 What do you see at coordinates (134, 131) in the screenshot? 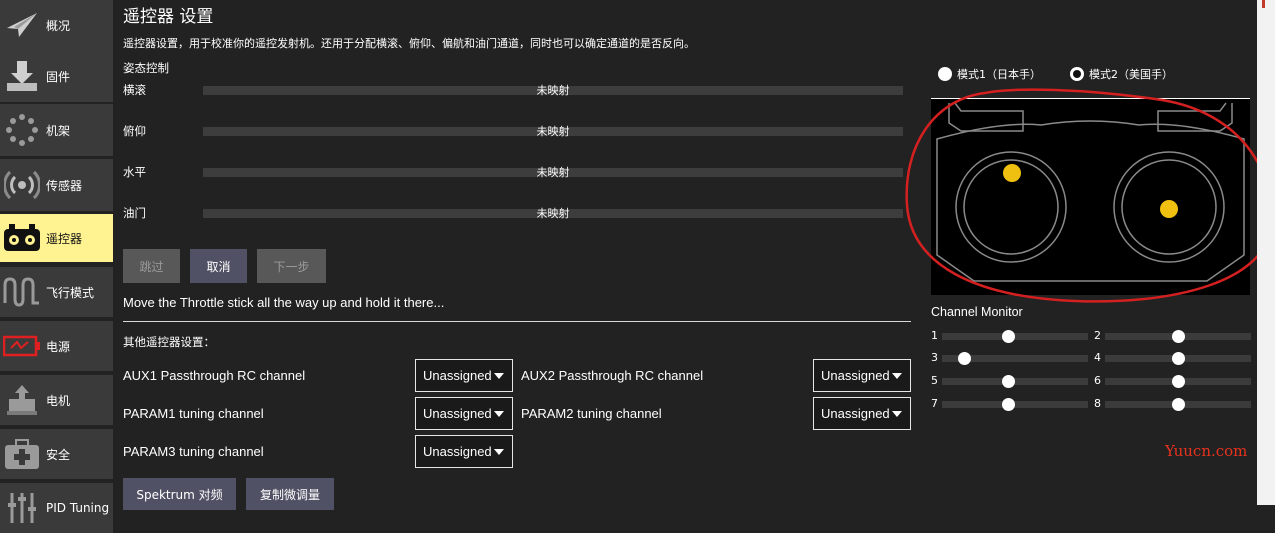
I see `attitude-name: 俯仰` at bounding box center [134, 131].